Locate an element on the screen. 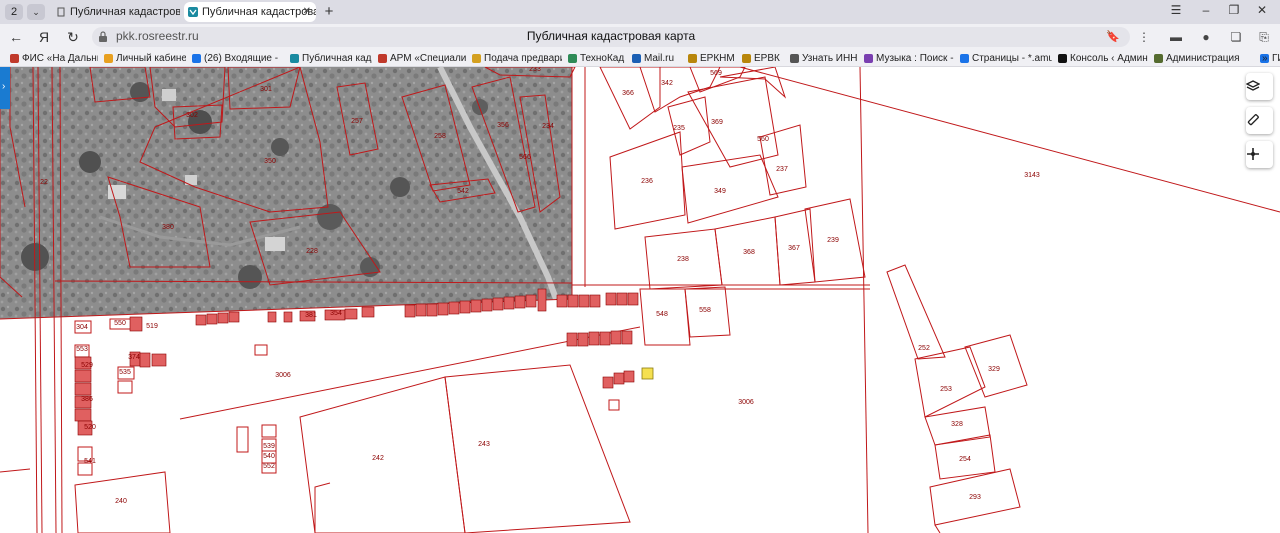  new-tab-button: + is located at coordinates (329, 12).